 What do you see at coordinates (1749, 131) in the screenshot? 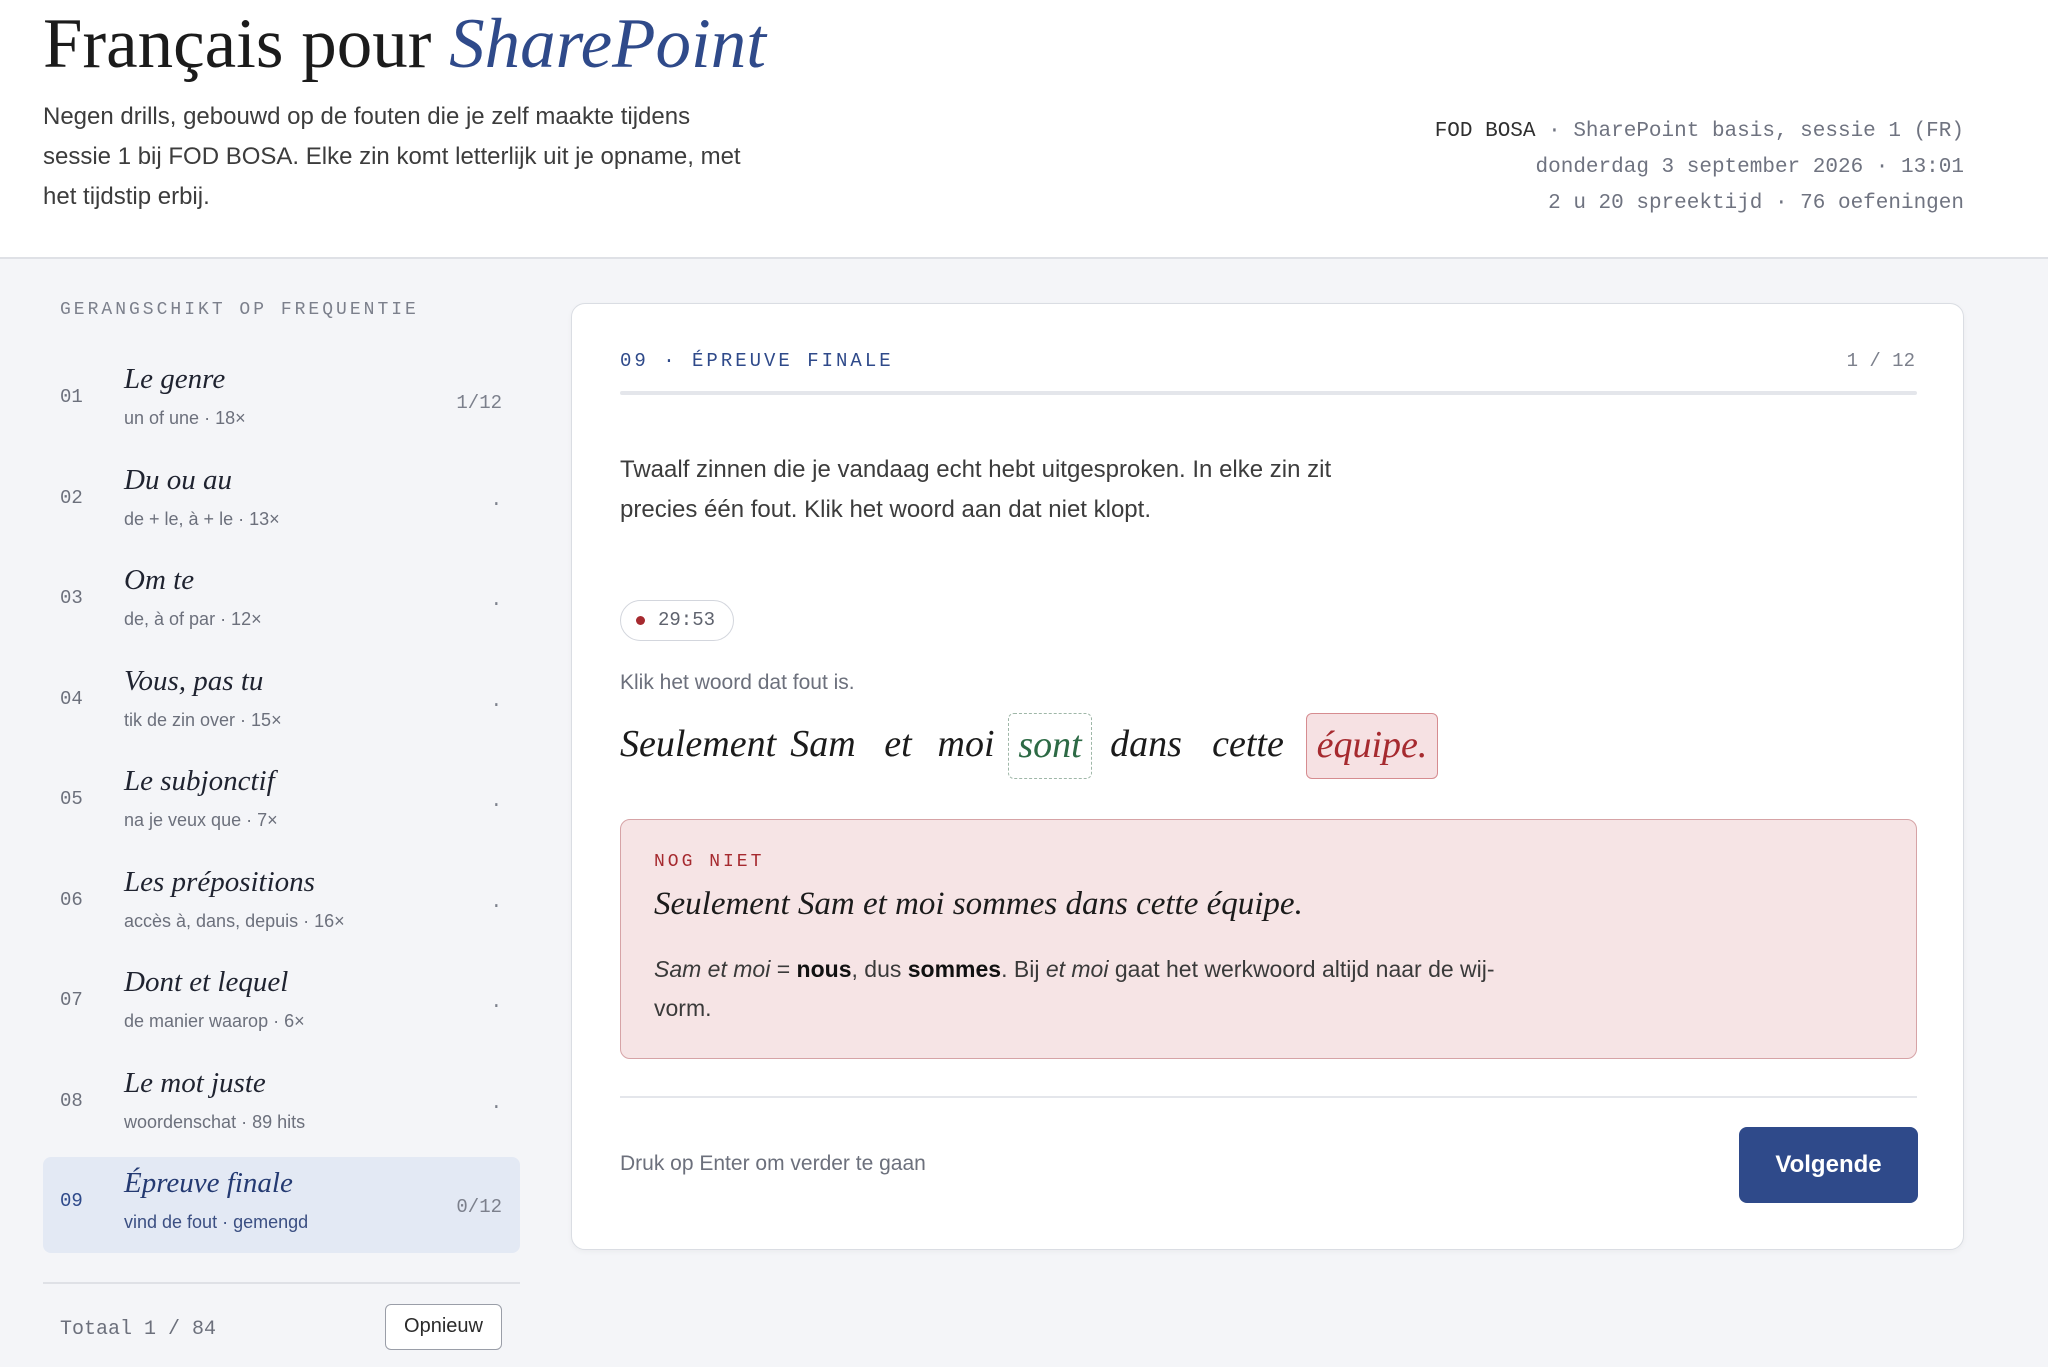
I see `meta-session: · SharePoint basis, sessie 1 (FR)` at bounding box center [1749, 131].